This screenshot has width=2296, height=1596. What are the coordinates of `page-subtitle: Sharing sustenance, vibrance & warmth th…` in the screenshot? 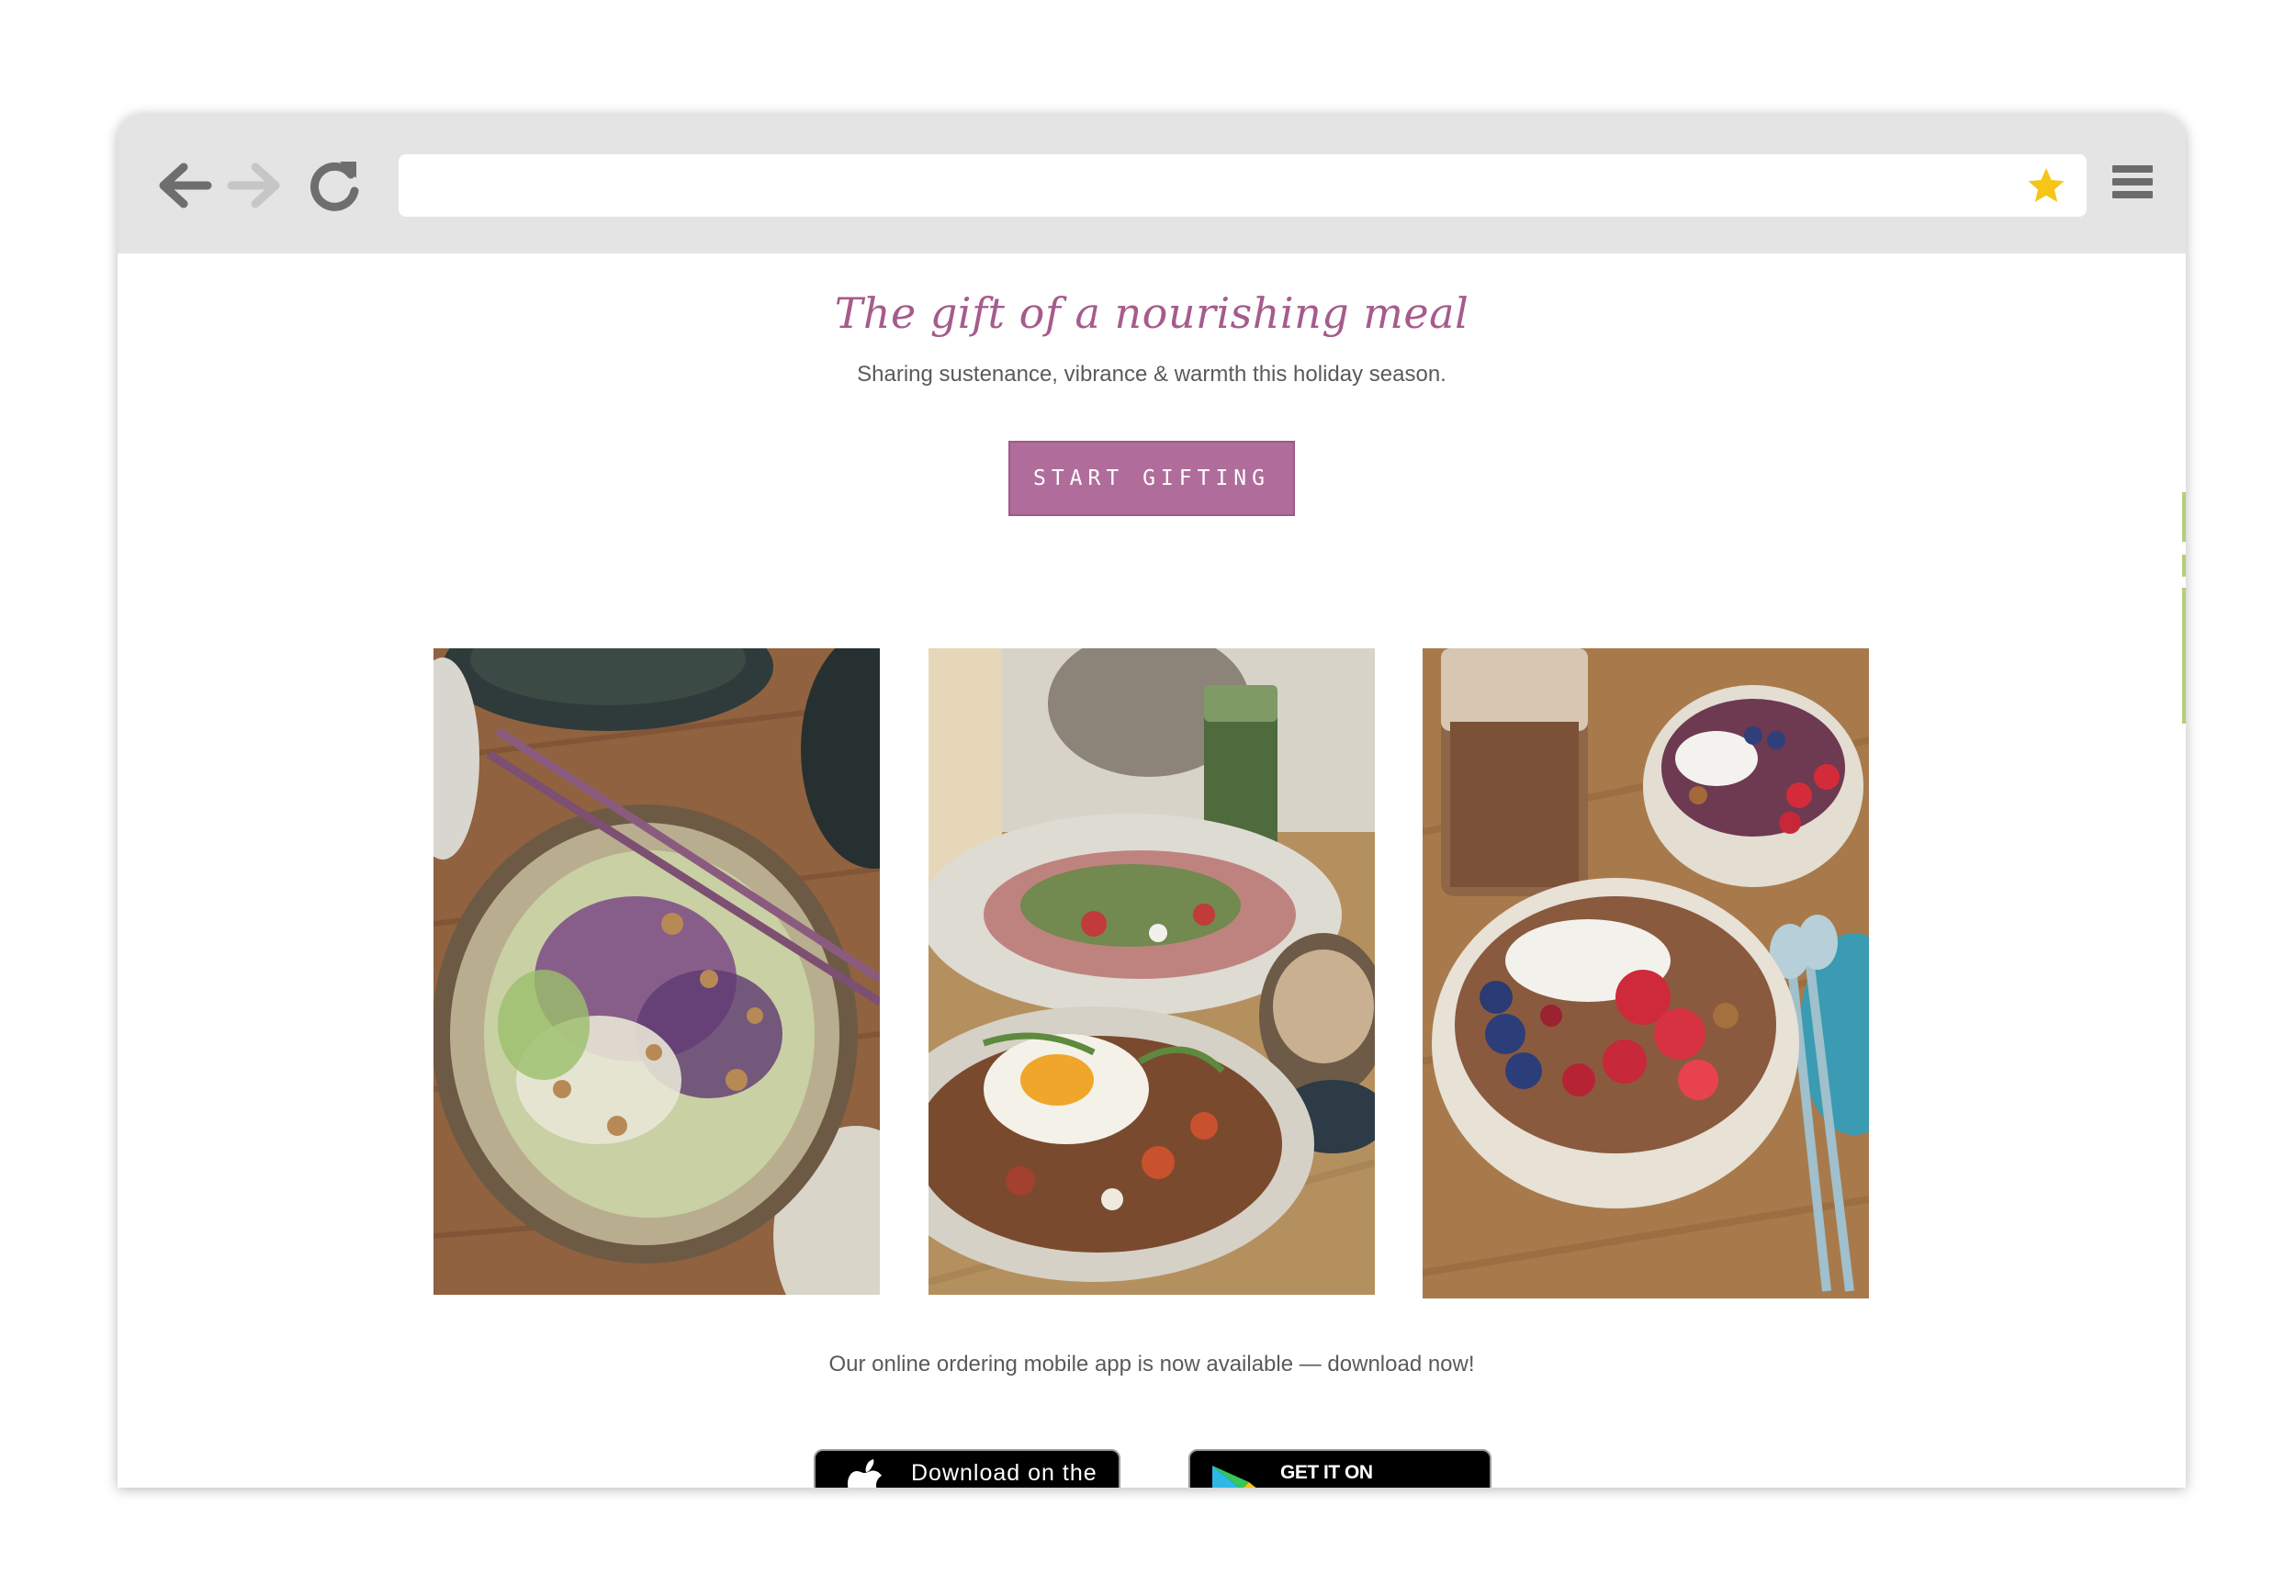 It's located at (1151, 374).